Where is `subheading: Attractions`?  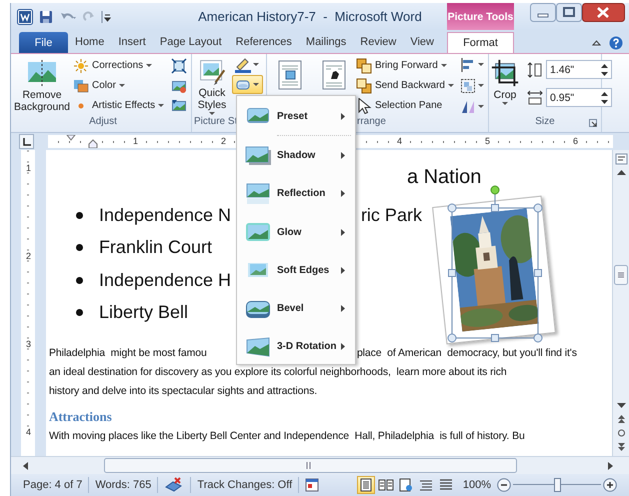 subheading: Attractions is located at coordinates (80, 417).